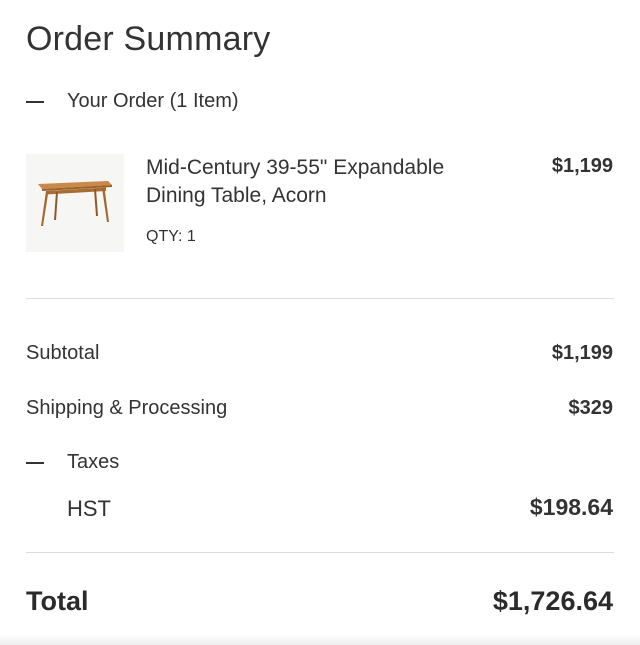 The height and width of the screenshot is (645, 640). I want to click on taxes-label: Taxes, so click(93, 462).